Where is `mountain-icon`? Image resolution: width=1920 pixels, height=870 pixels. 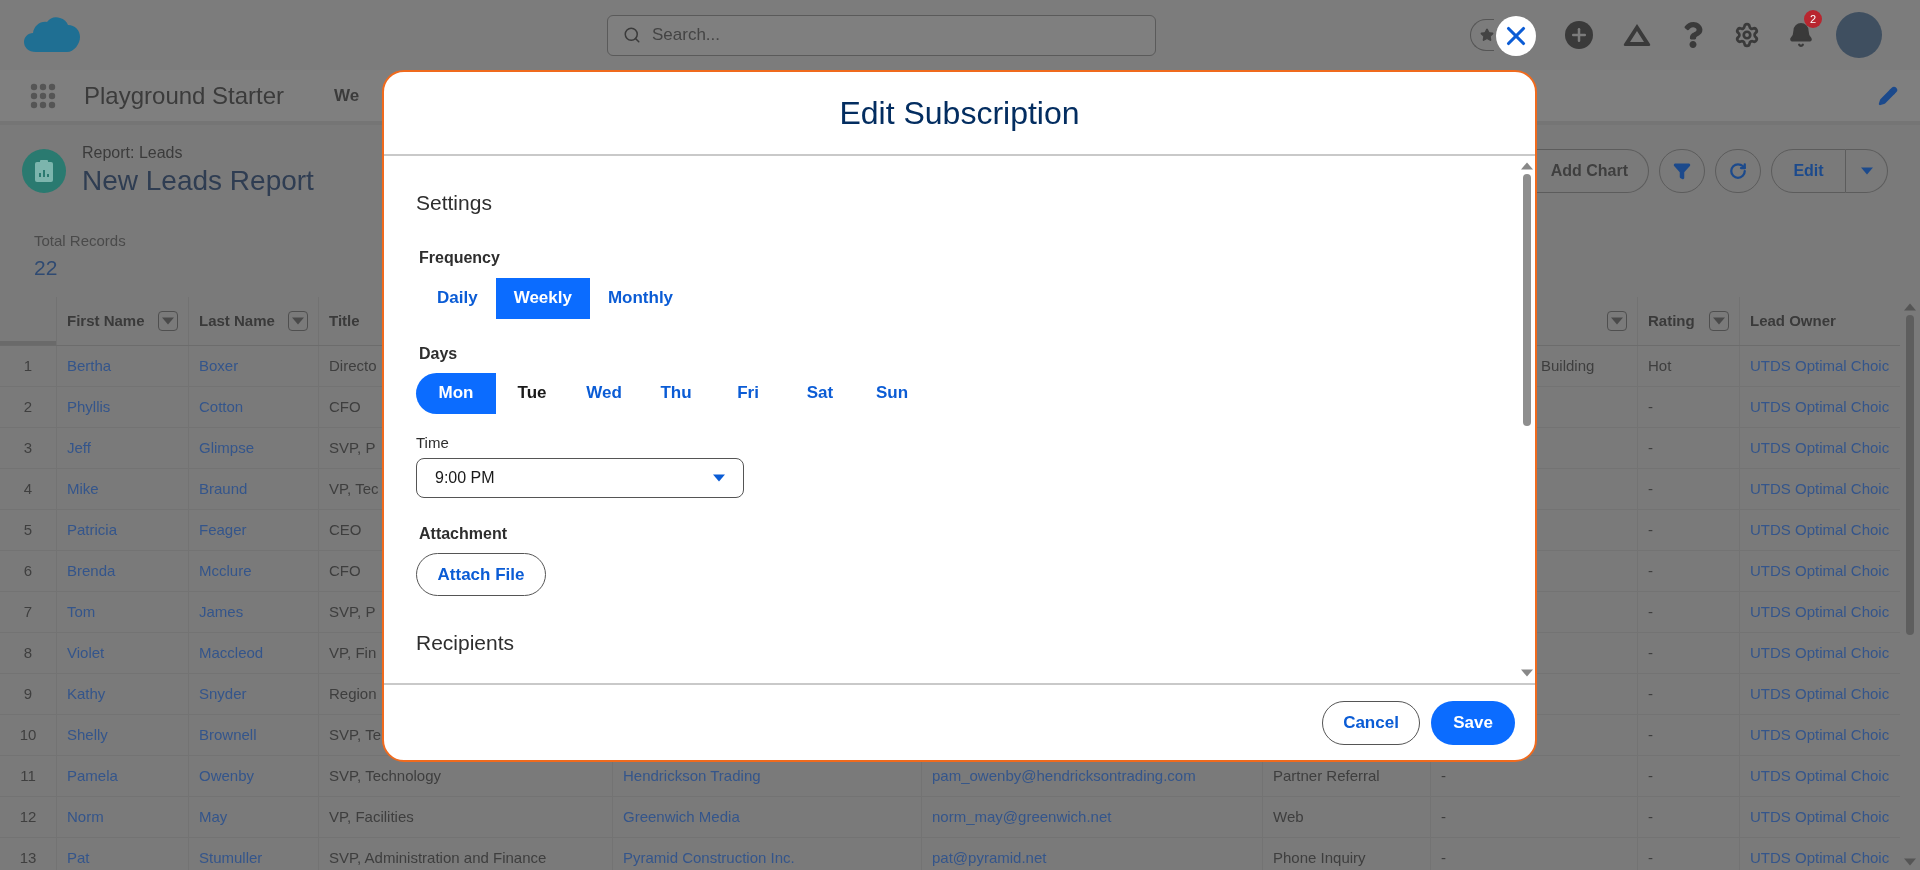 mountain-icon is located at coordinates (1637, 35).